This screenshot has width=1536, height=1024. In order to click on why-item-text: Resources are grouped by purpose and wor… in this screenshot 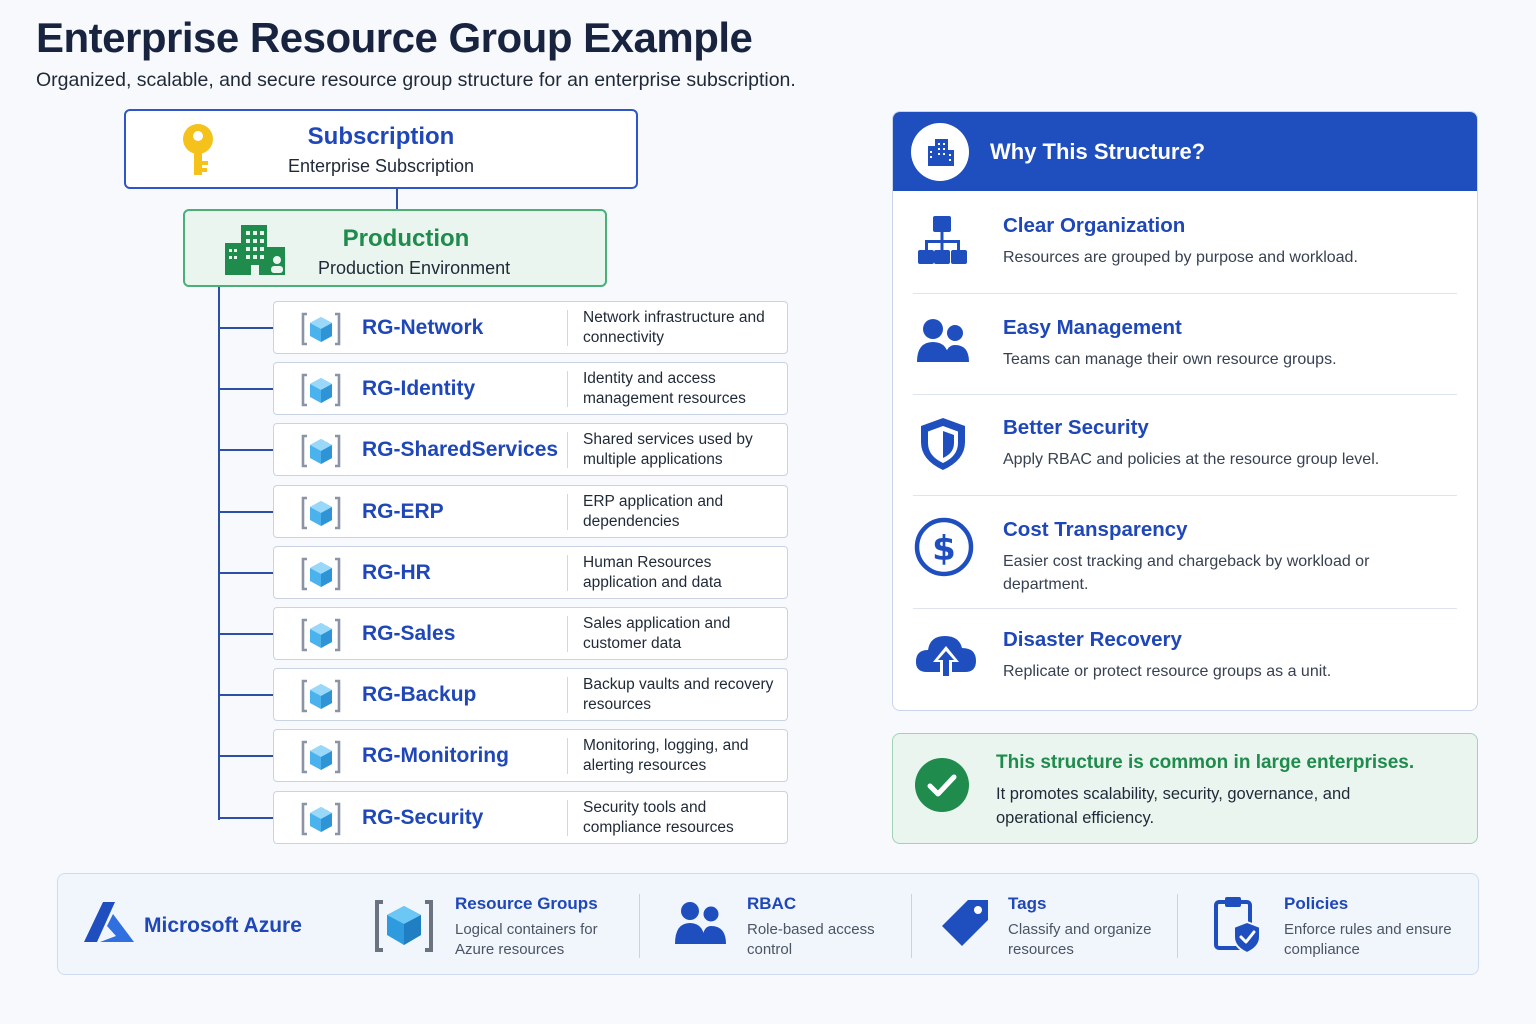, I will do `click(1180, 257)`.